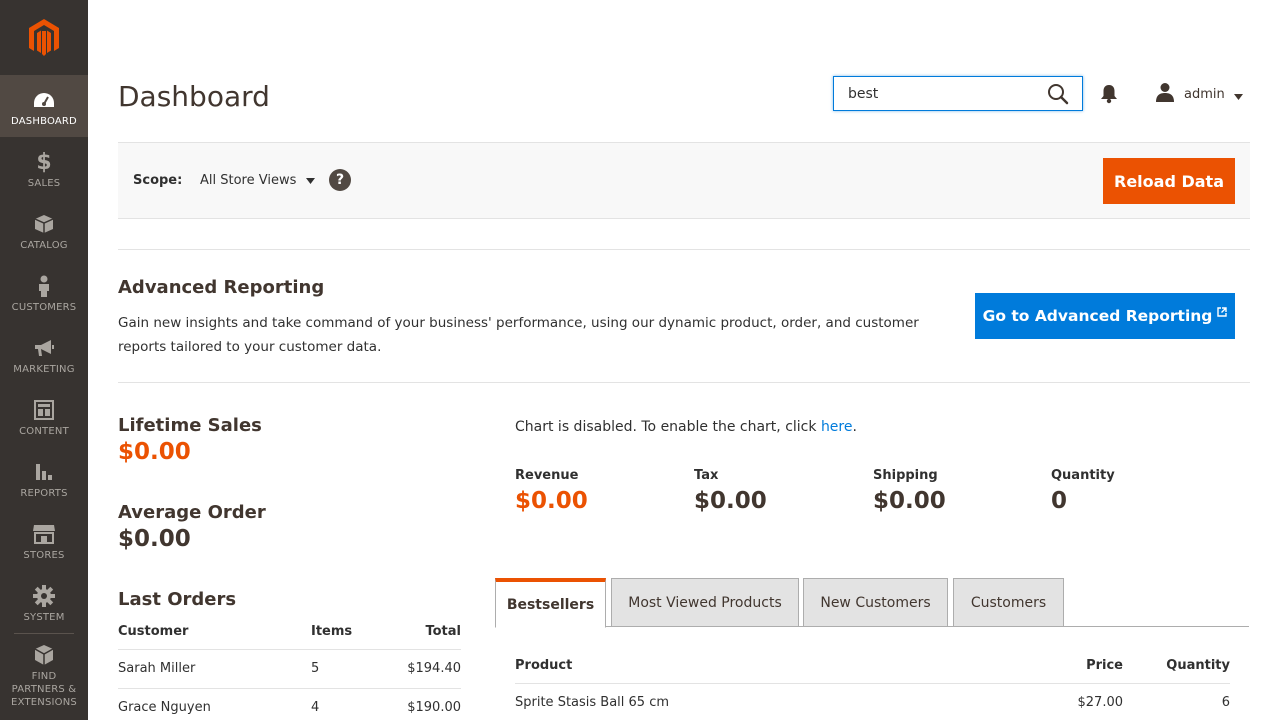  Describe the element at coordinates (1225, 702) in the screenshot. I see `product-quantity: 6` at that location.